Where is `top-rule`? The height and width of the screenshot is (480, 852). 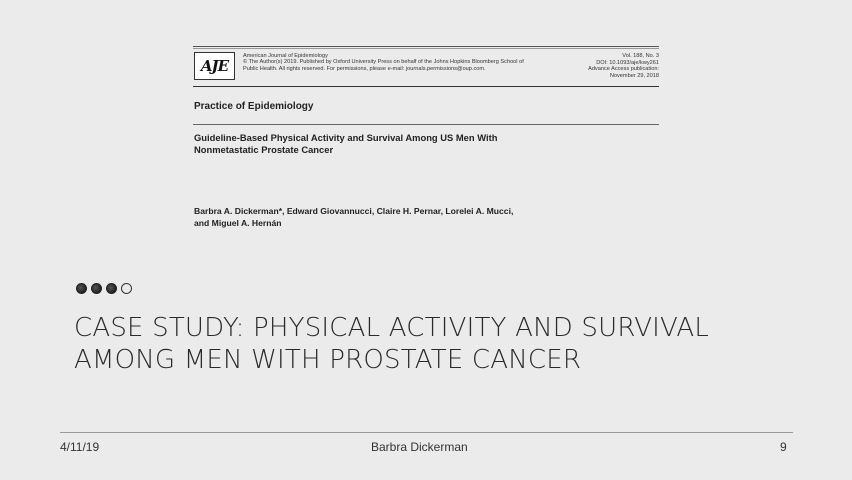 top-rule is located at coordinates (426, 46).